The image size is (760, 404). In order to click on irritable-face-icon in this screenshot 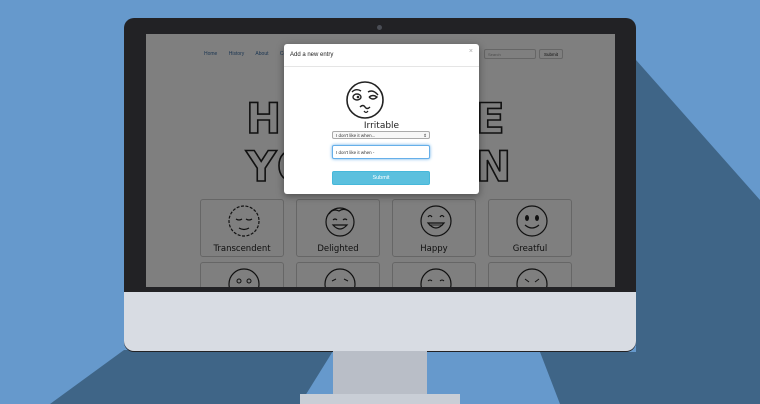, I will do `click(365, 100)`.